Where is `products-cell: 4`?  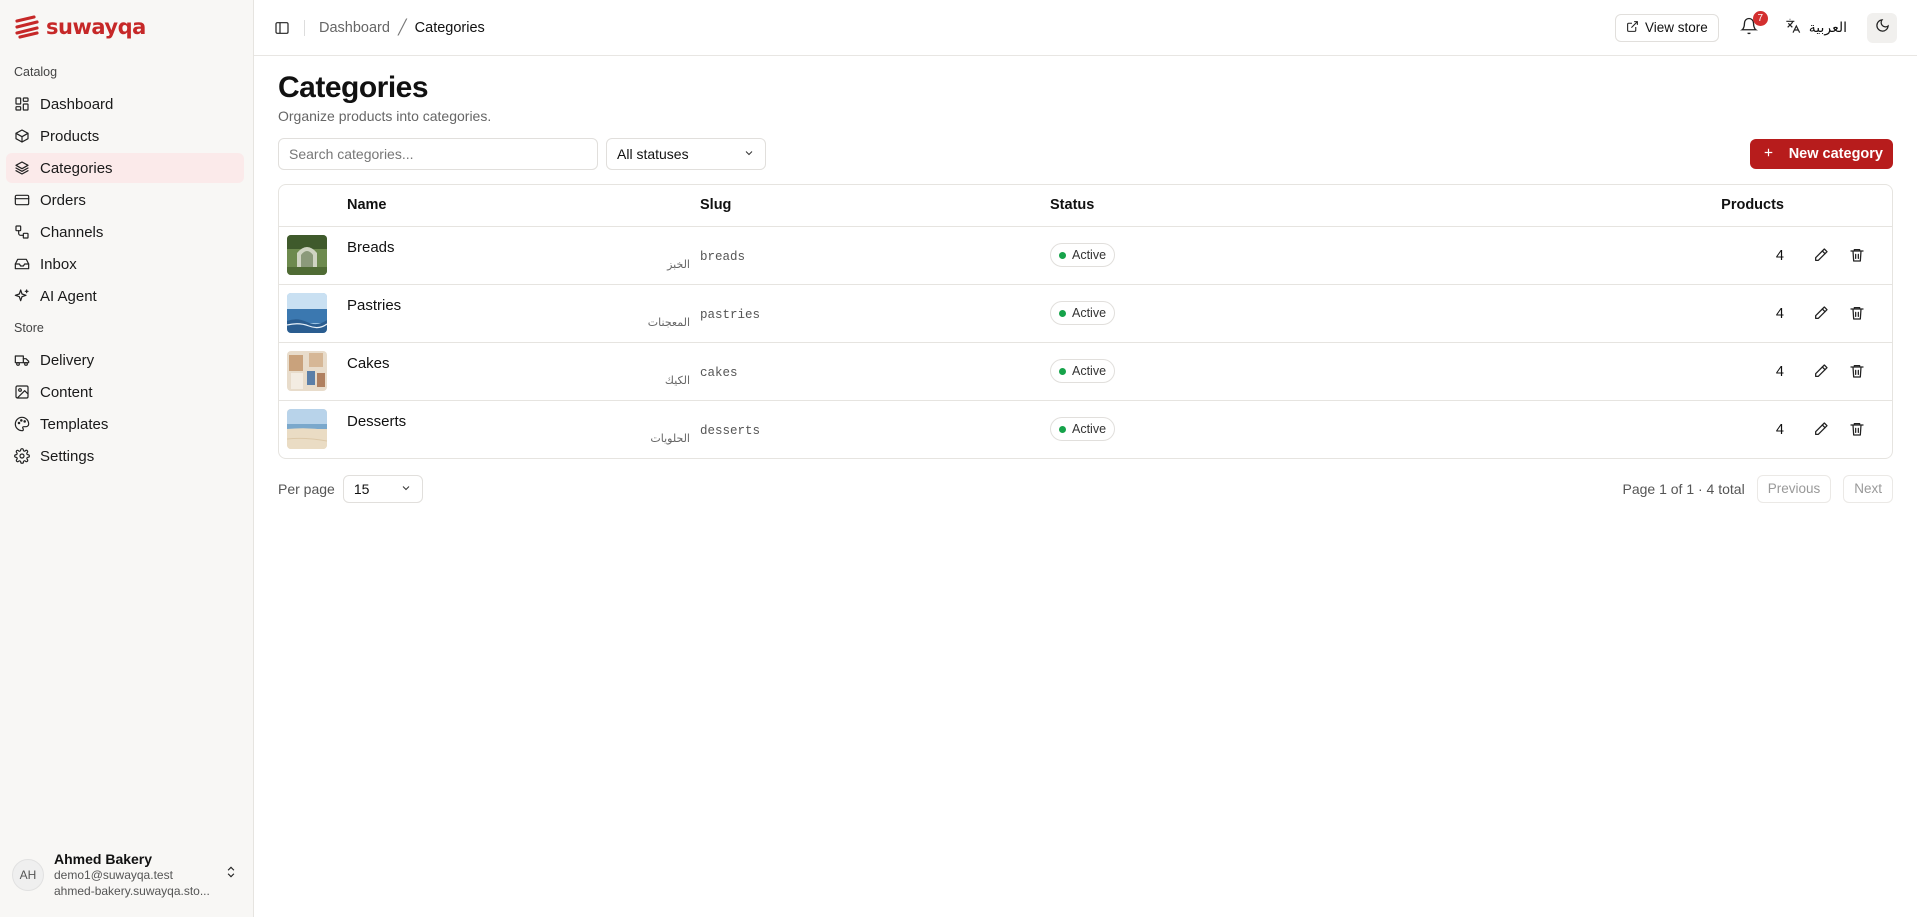
products-cell: 4 is located at coordinates (1711, 429).